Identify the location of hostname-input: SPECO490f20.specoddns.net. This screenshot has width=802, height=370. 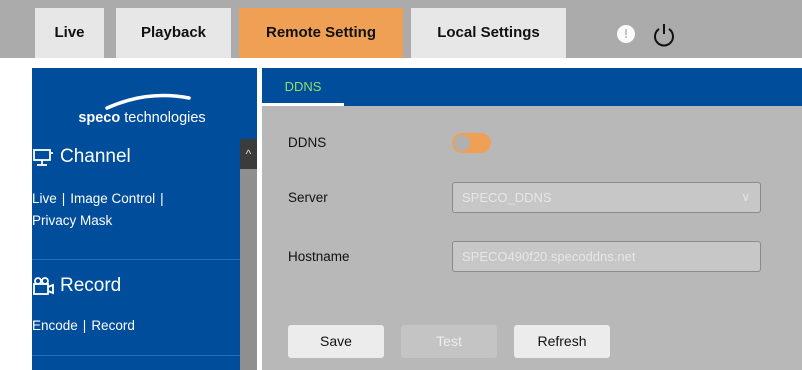
(606, 256).